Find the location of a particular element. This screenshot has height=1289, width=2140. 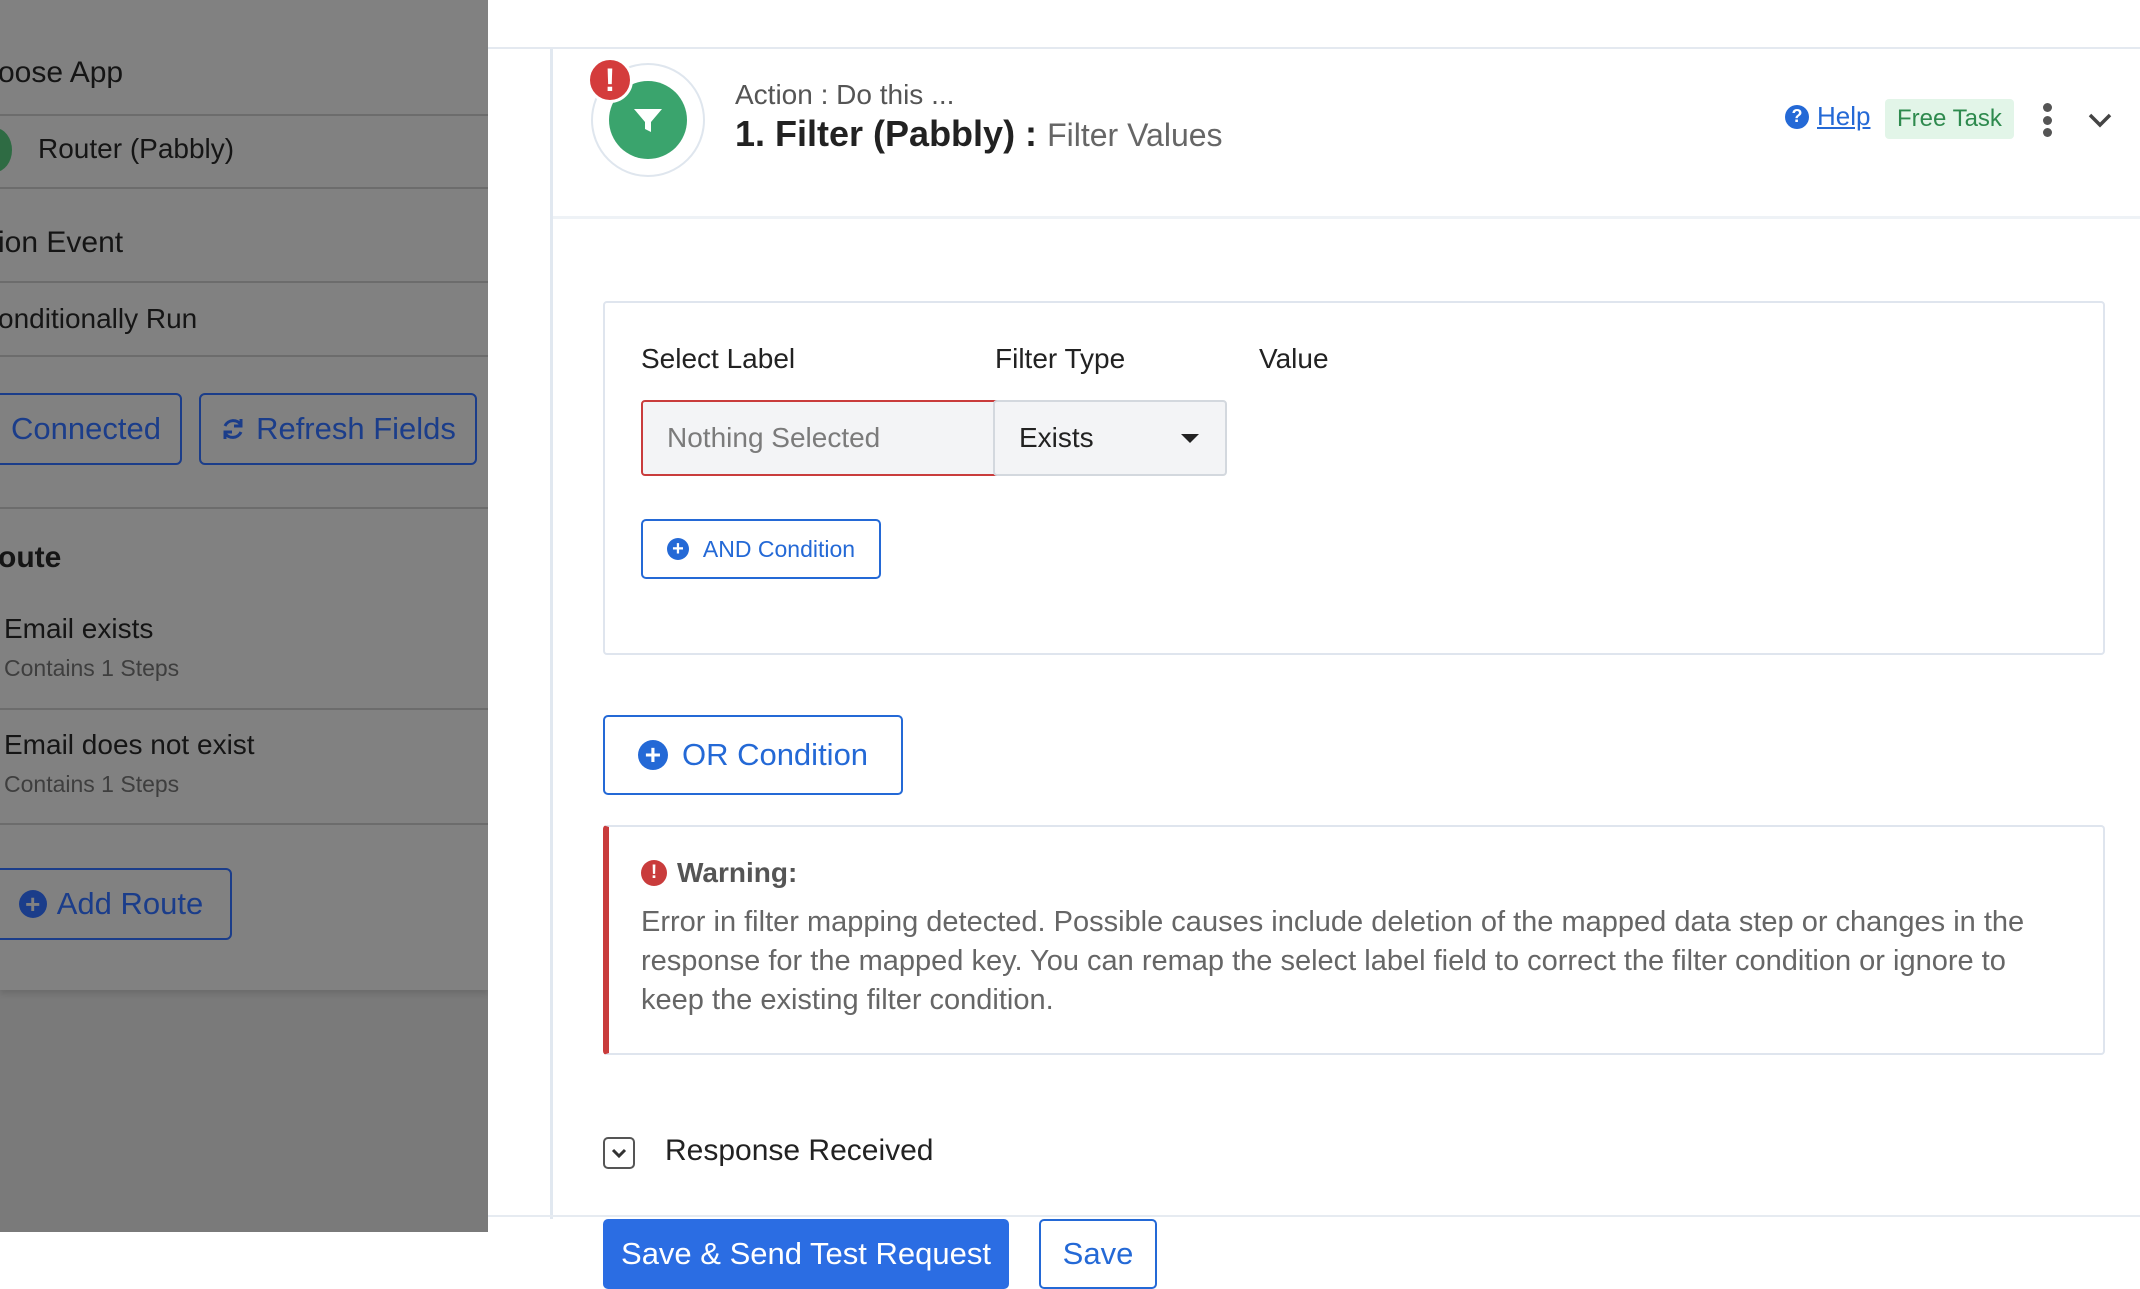

action-event-heading: ion Event is located at coordinates (62, 242).